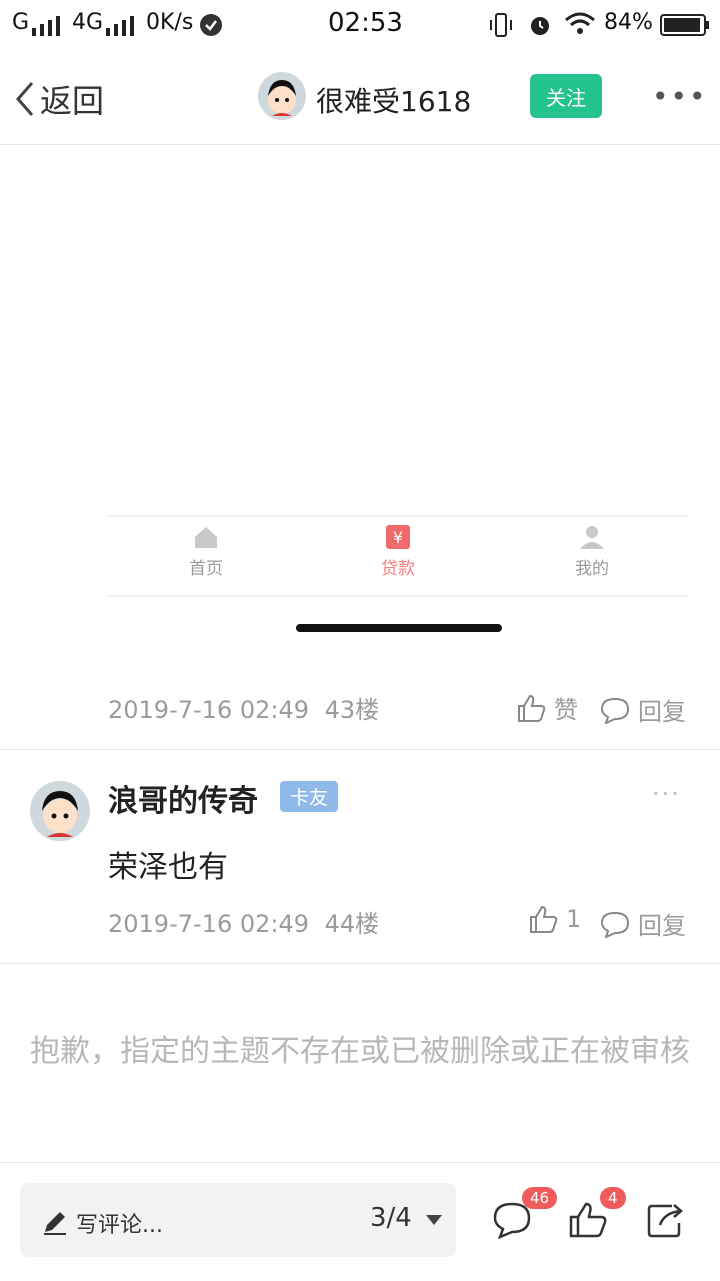 This screenshot has width=720, height=1281. I want to click on battery-percent: 84%, so click(628, 22).